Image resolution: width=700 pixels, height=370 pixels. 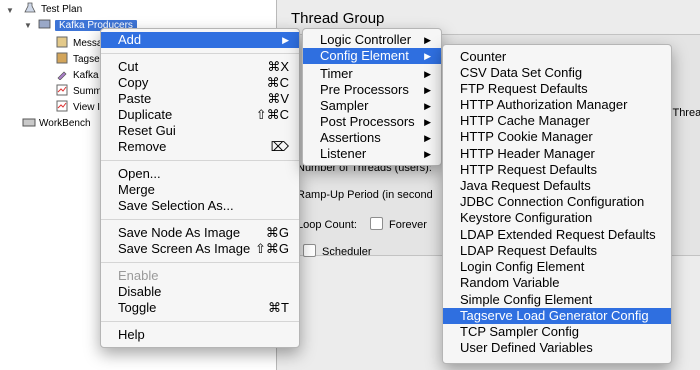 What do you see at coordinates (200, 249) in the screenshot?
I see `menu-item-save-screen-image: Save Screen As Image ⇧⌘G` at bounding box center [200, 249].